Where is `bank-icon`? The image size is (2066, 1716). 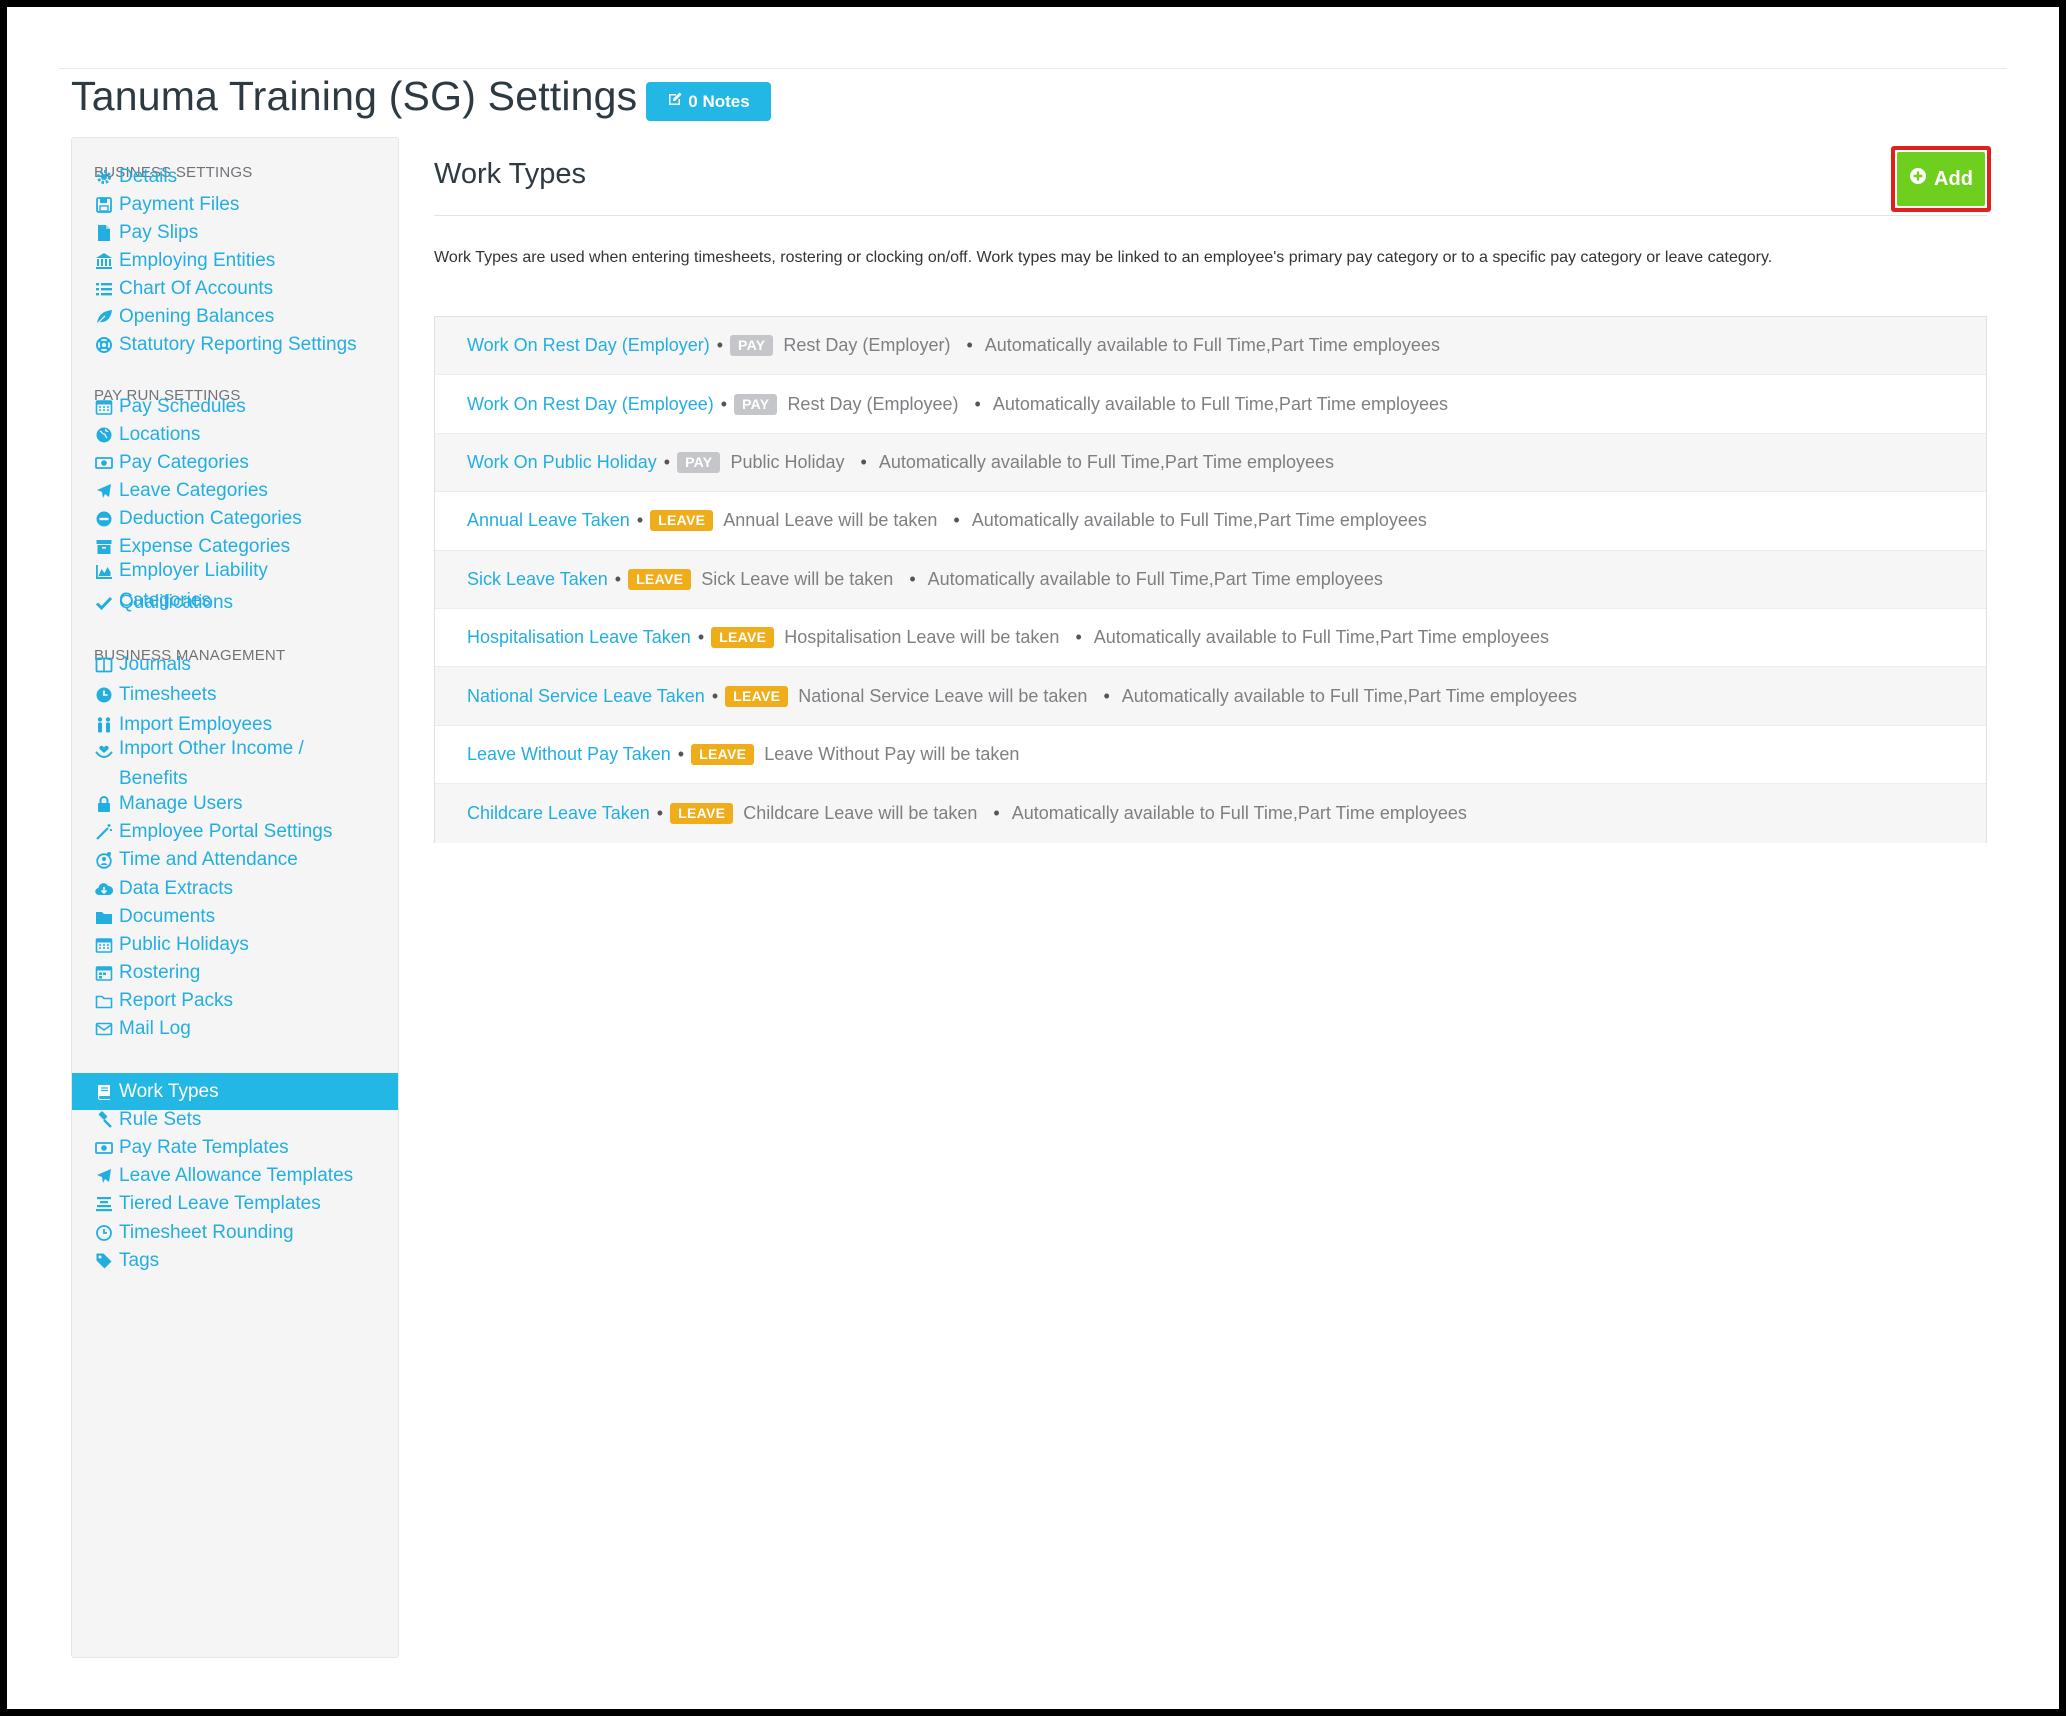 bank-icon is located at coordinates (104, 261).